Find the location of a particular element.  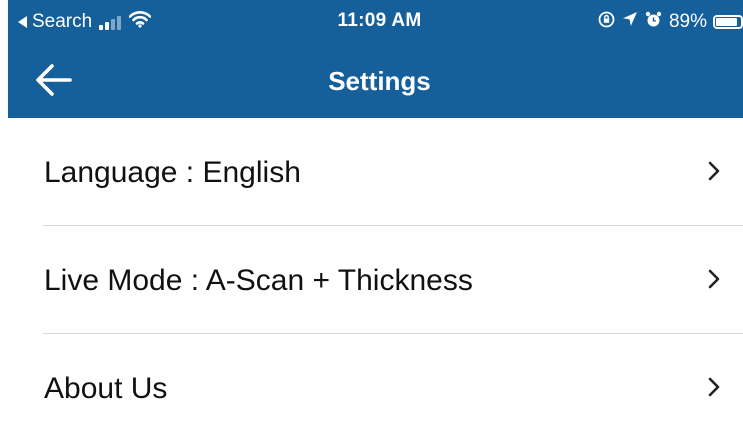

page-title: Settings is located at coordinates (379, 81).